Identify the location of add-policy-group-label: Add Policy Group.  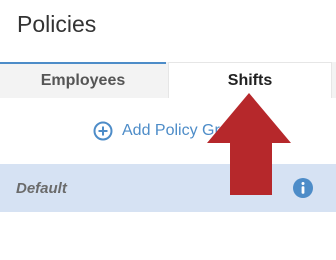
(172, 130).